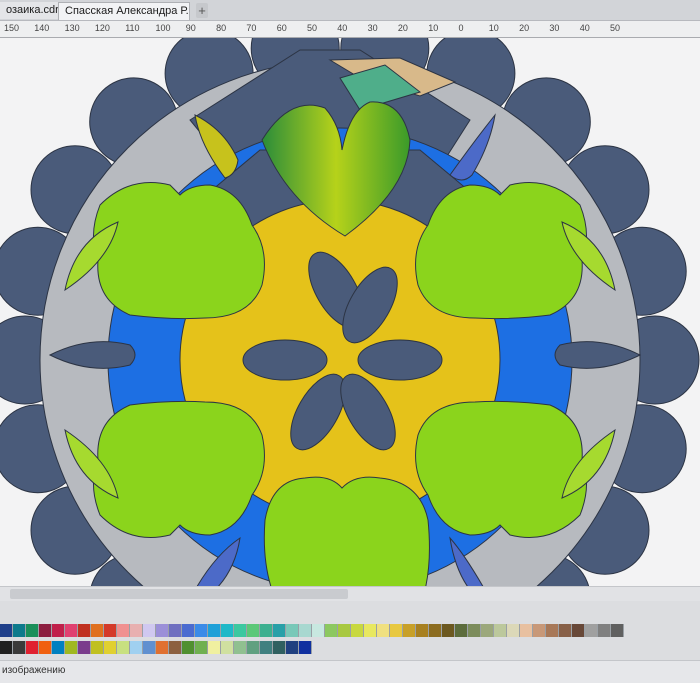 The width and height of the screenshot is (700, 683). Describe the element at coordinates (202, 10) in the screenshot. I see `new-tab-button: +` at that location.